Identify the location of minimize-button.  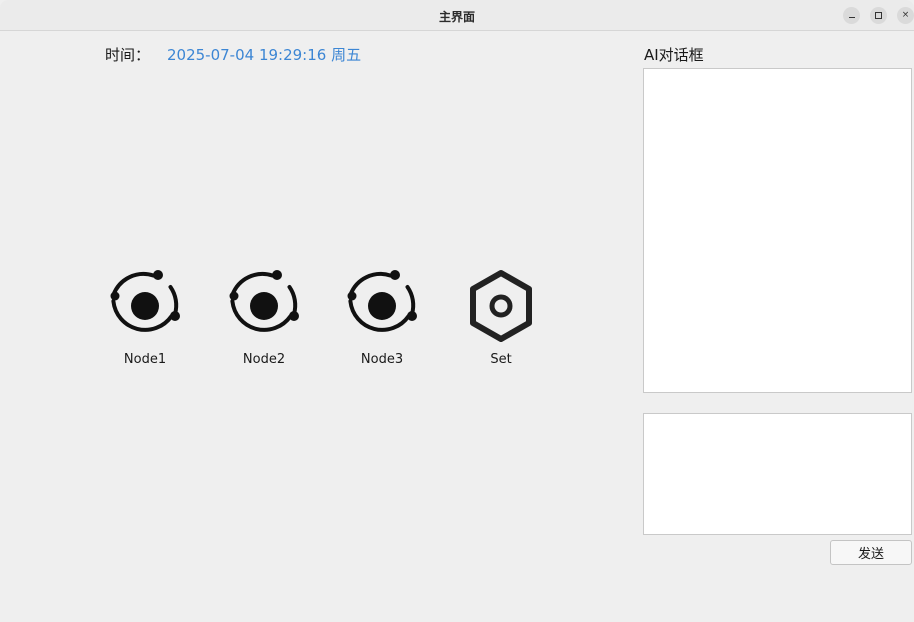
(851, 15).